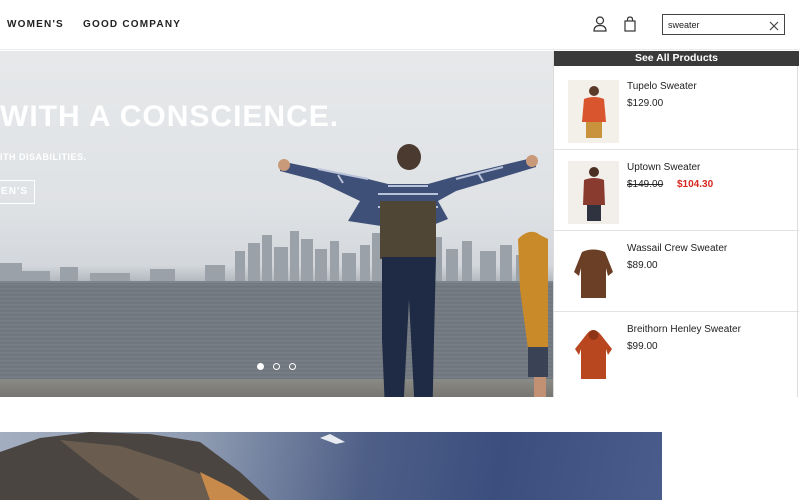 Image resolution: width=800 pixels, height=500 pixels. Describe the element at coordinates (43, 157) in the screenshot. I see `hero-subtext: ITH DISABILITIES.` at that location.